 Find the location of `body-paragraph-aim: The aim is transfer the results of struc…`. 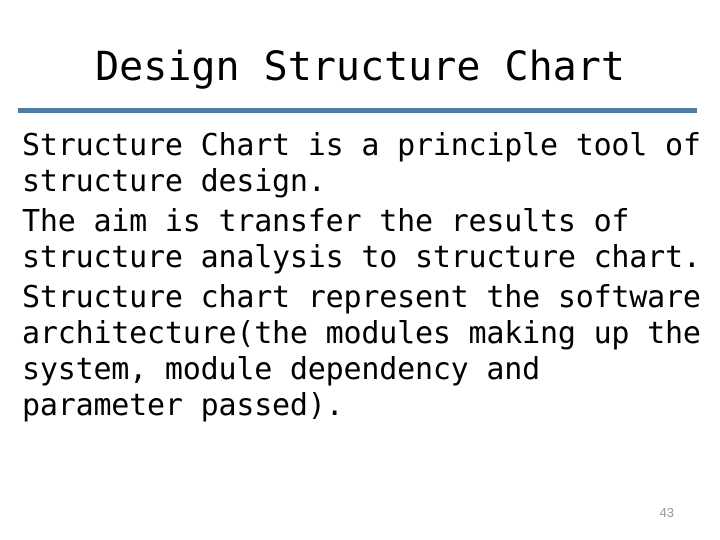

body-paragraph-aim: The aim is transfer the results of struc… is located at coordinates (361, 239).